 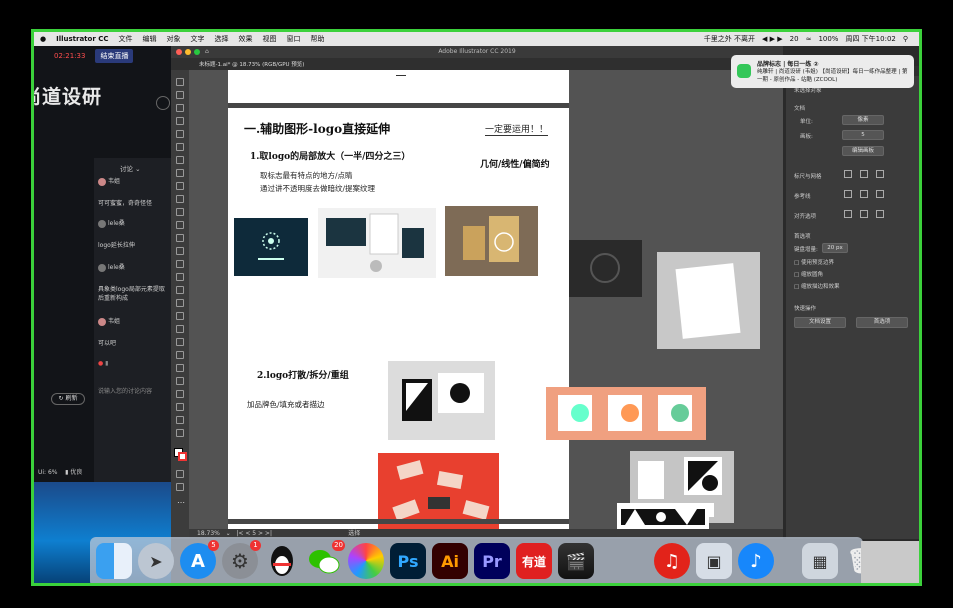 I want to click on page-number: 5, so click(x=254, y=533).